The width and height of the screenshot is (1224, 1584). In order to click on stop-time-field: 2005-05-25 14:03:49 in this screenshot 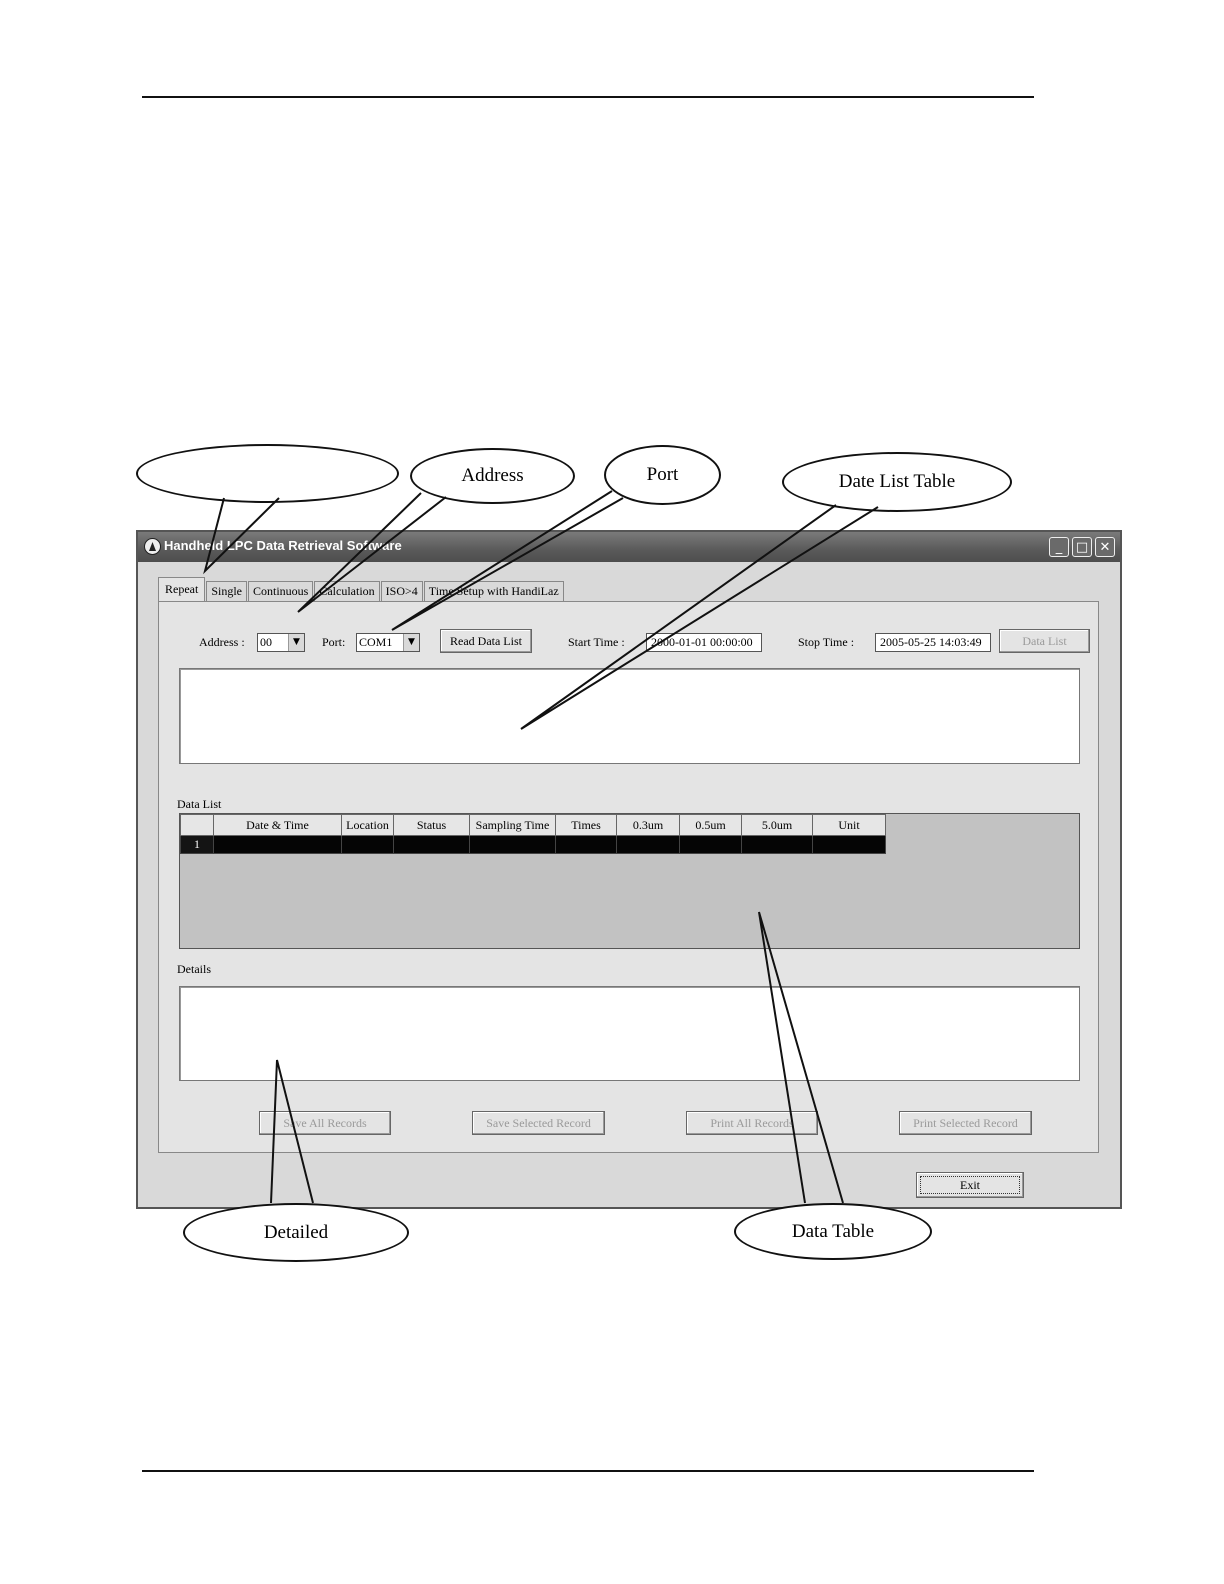, I will do `click(933, 642)`.